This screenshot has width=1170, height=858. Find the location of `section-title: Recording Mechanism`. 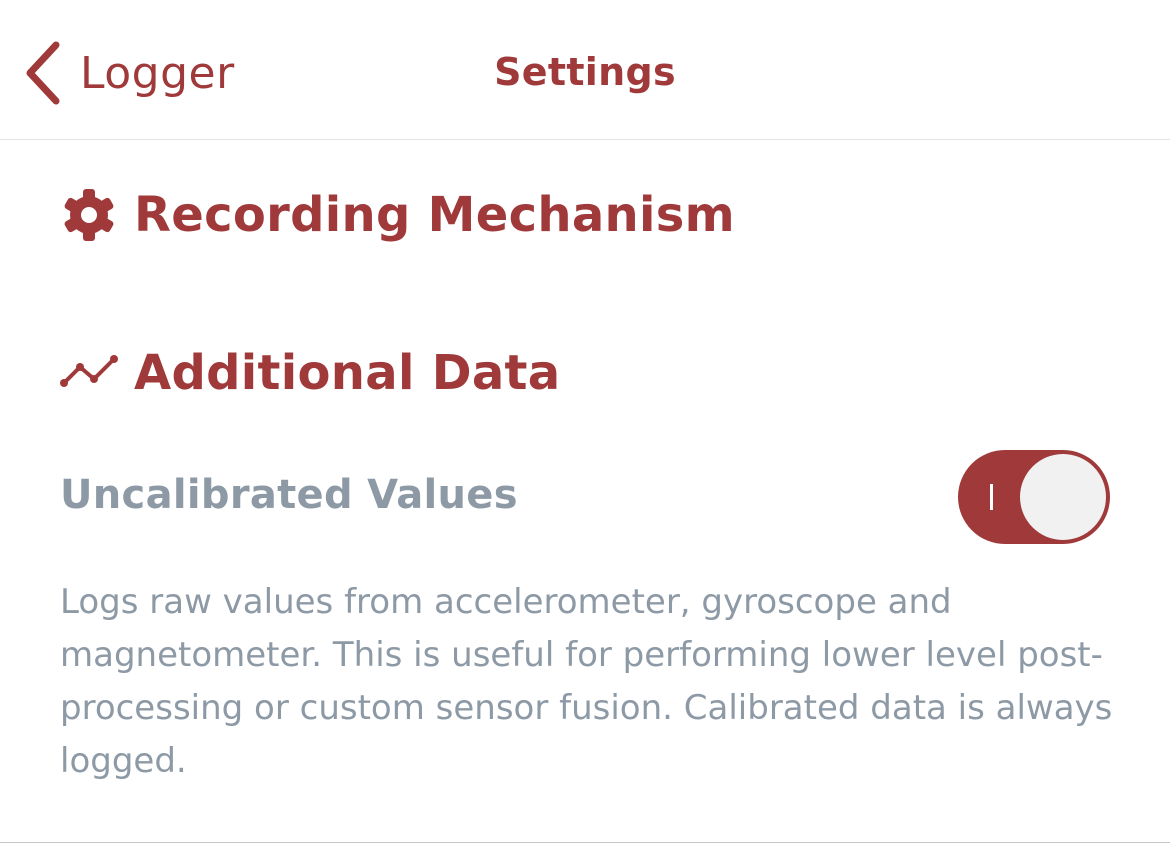

section-title: Recording Mechanism is located at coordinates (434, 215).